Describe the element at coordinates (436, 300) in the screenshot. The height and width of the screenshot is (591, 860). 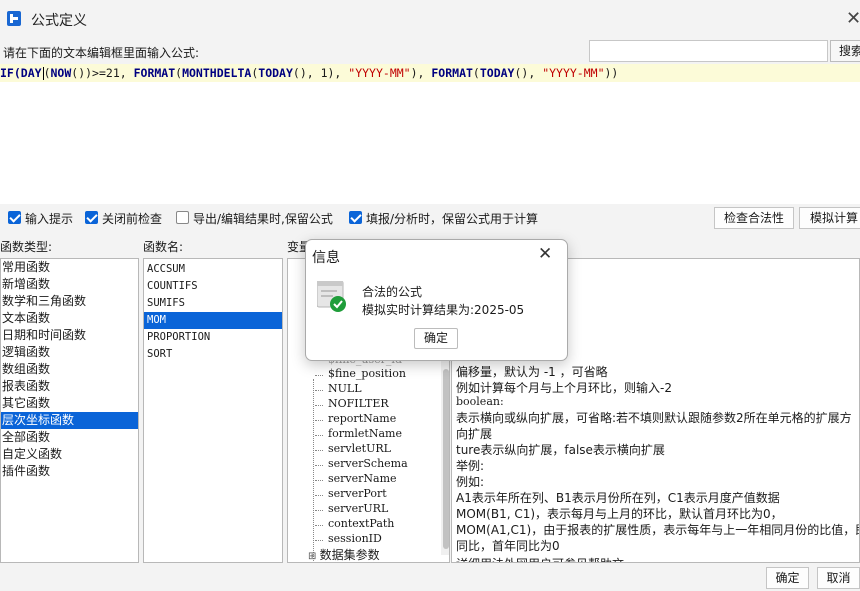
I see `info-dialog: 信息 ✕ 合法的公式 模拟实时计算结果为:2025-05 确定` at that location.